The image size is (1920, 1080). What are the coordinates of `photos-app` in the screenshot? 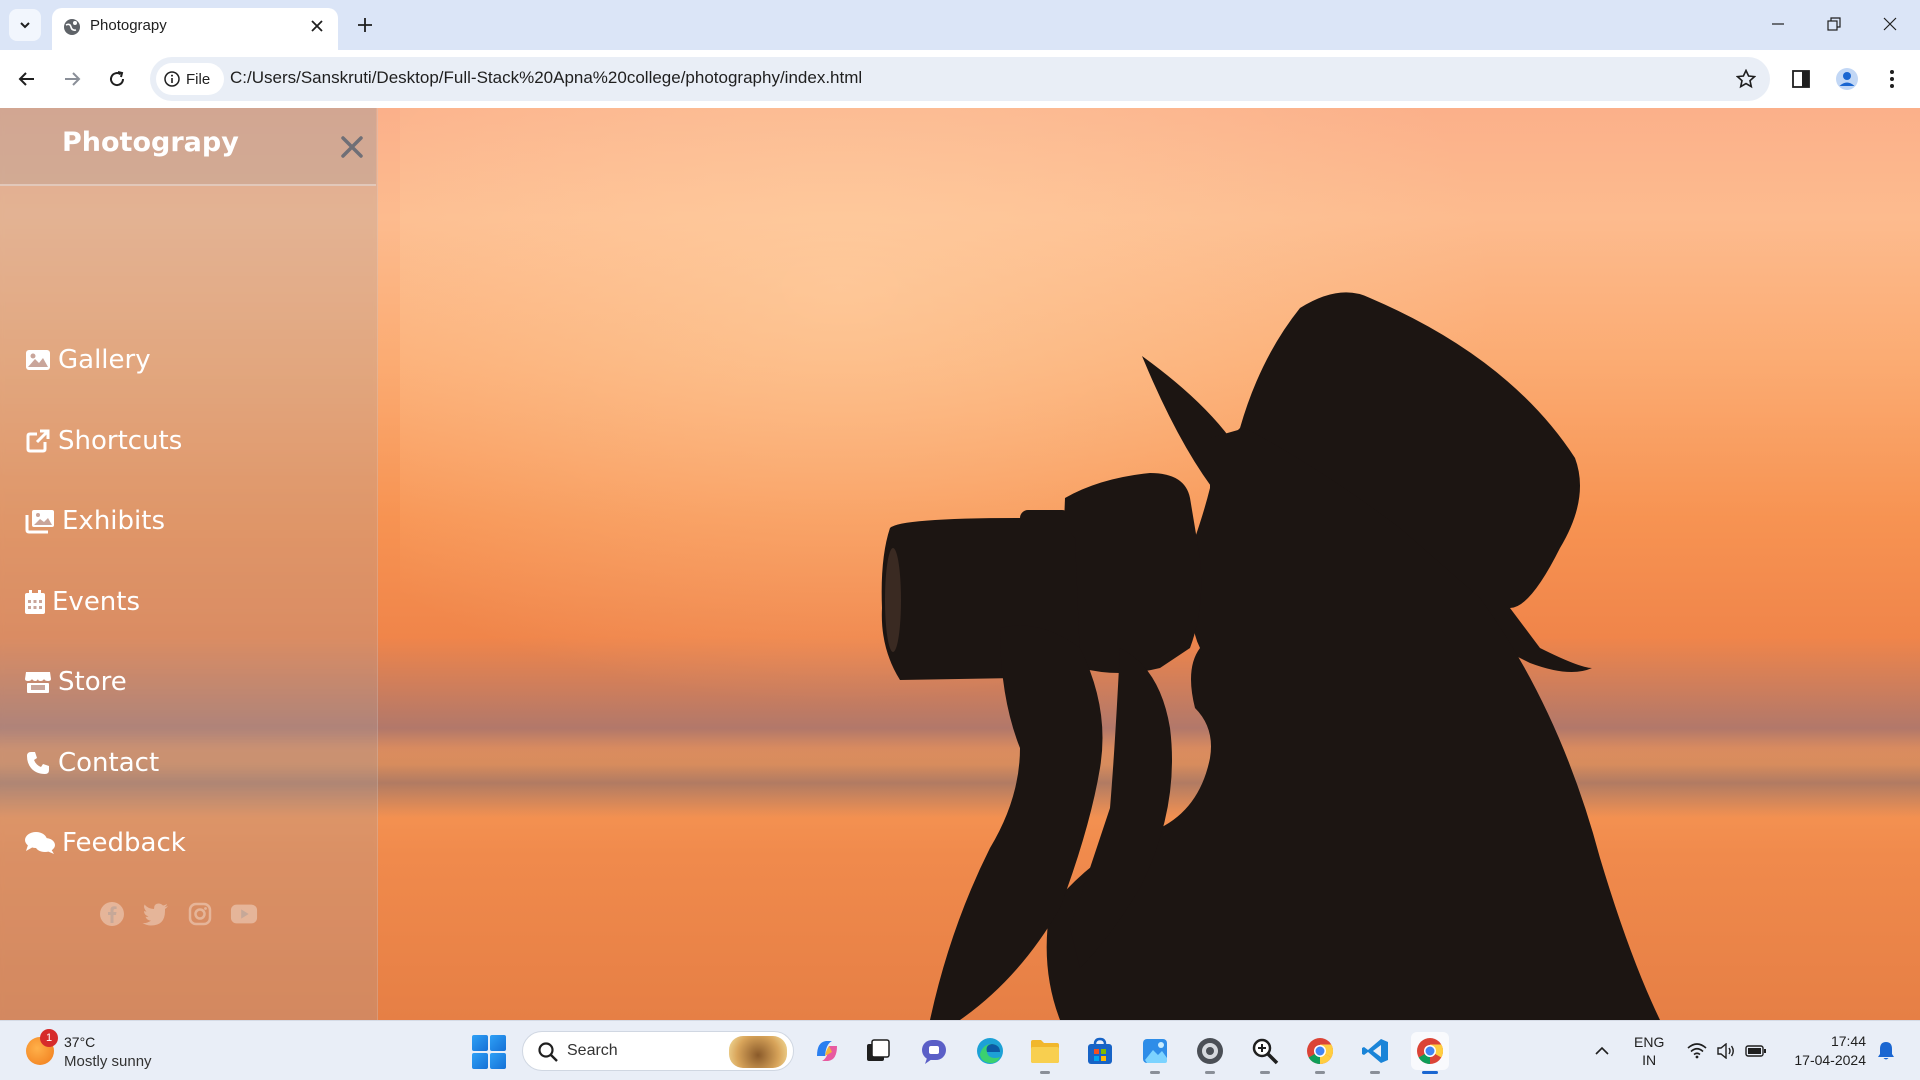 It's located at (1155, 1053).